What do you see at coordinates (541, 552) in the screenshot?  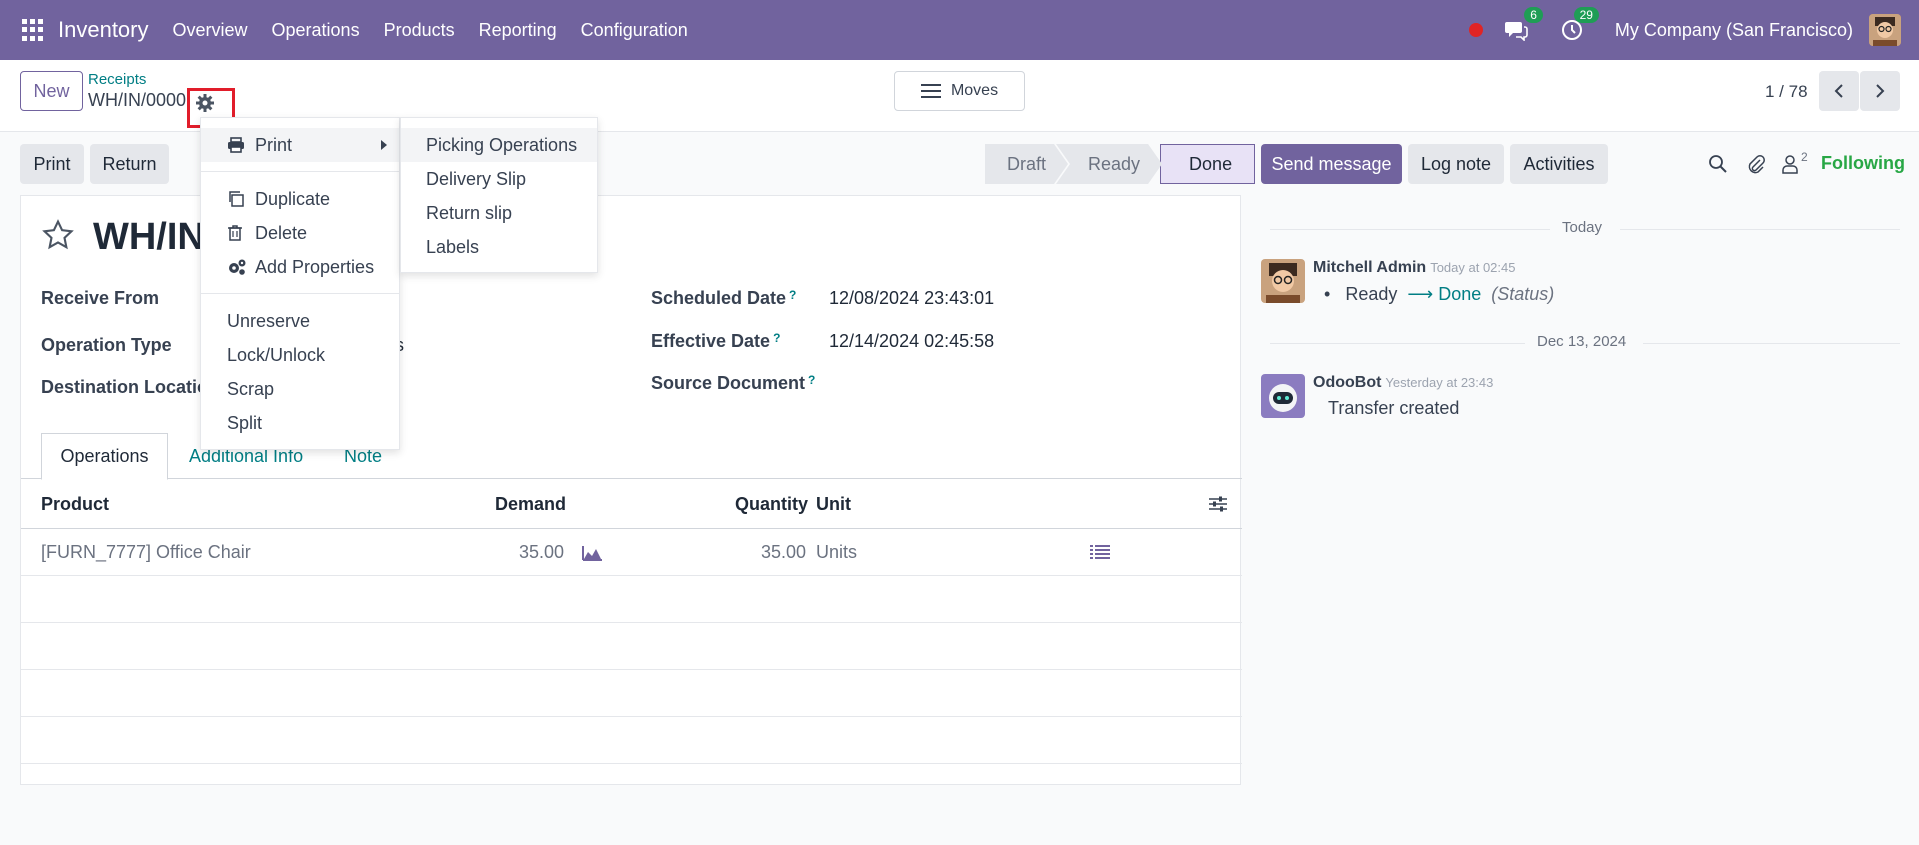 I see `row-demand: 35.00` at bounding box center [541, 552].